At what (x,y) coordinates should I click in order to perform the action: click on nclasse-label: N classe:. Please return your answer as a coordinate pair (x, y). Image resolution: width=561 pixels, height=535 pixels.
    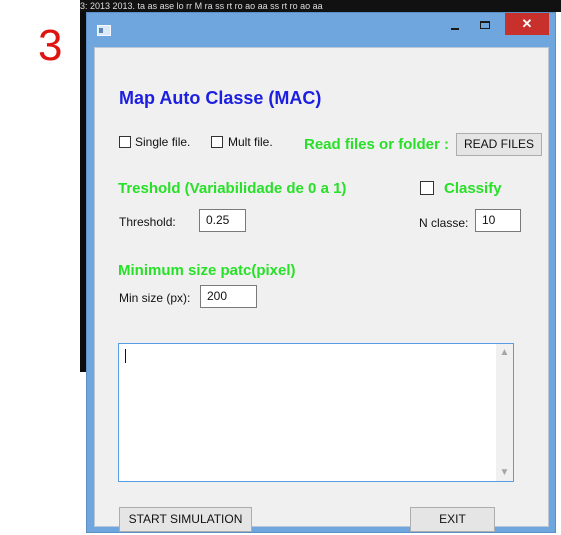
    Looking at the image, I should click on (444, 223).